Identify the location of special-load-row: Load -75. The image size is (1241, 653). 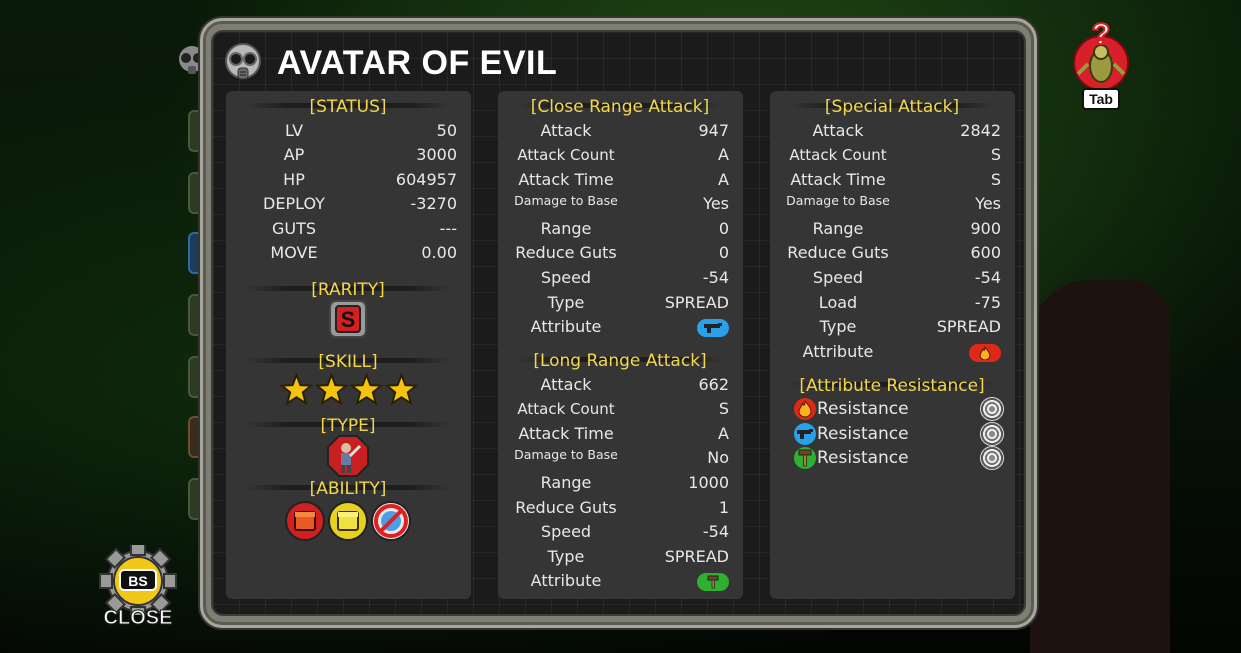
(892, 303).